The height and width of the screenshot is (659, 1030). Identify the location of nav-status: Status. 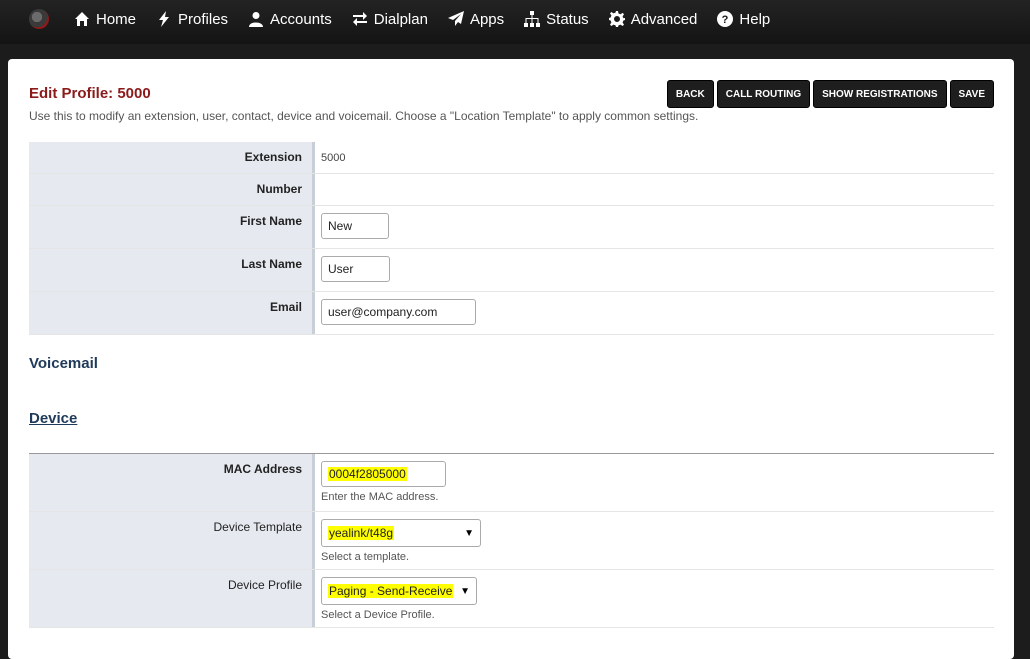
(556, 19).